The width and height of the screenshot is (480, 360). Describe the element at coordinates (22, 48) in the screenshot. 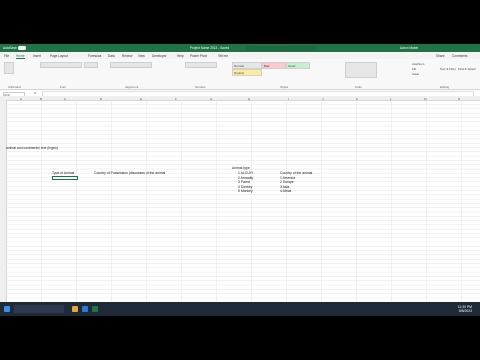

I see `autosave-toggle` at that location.